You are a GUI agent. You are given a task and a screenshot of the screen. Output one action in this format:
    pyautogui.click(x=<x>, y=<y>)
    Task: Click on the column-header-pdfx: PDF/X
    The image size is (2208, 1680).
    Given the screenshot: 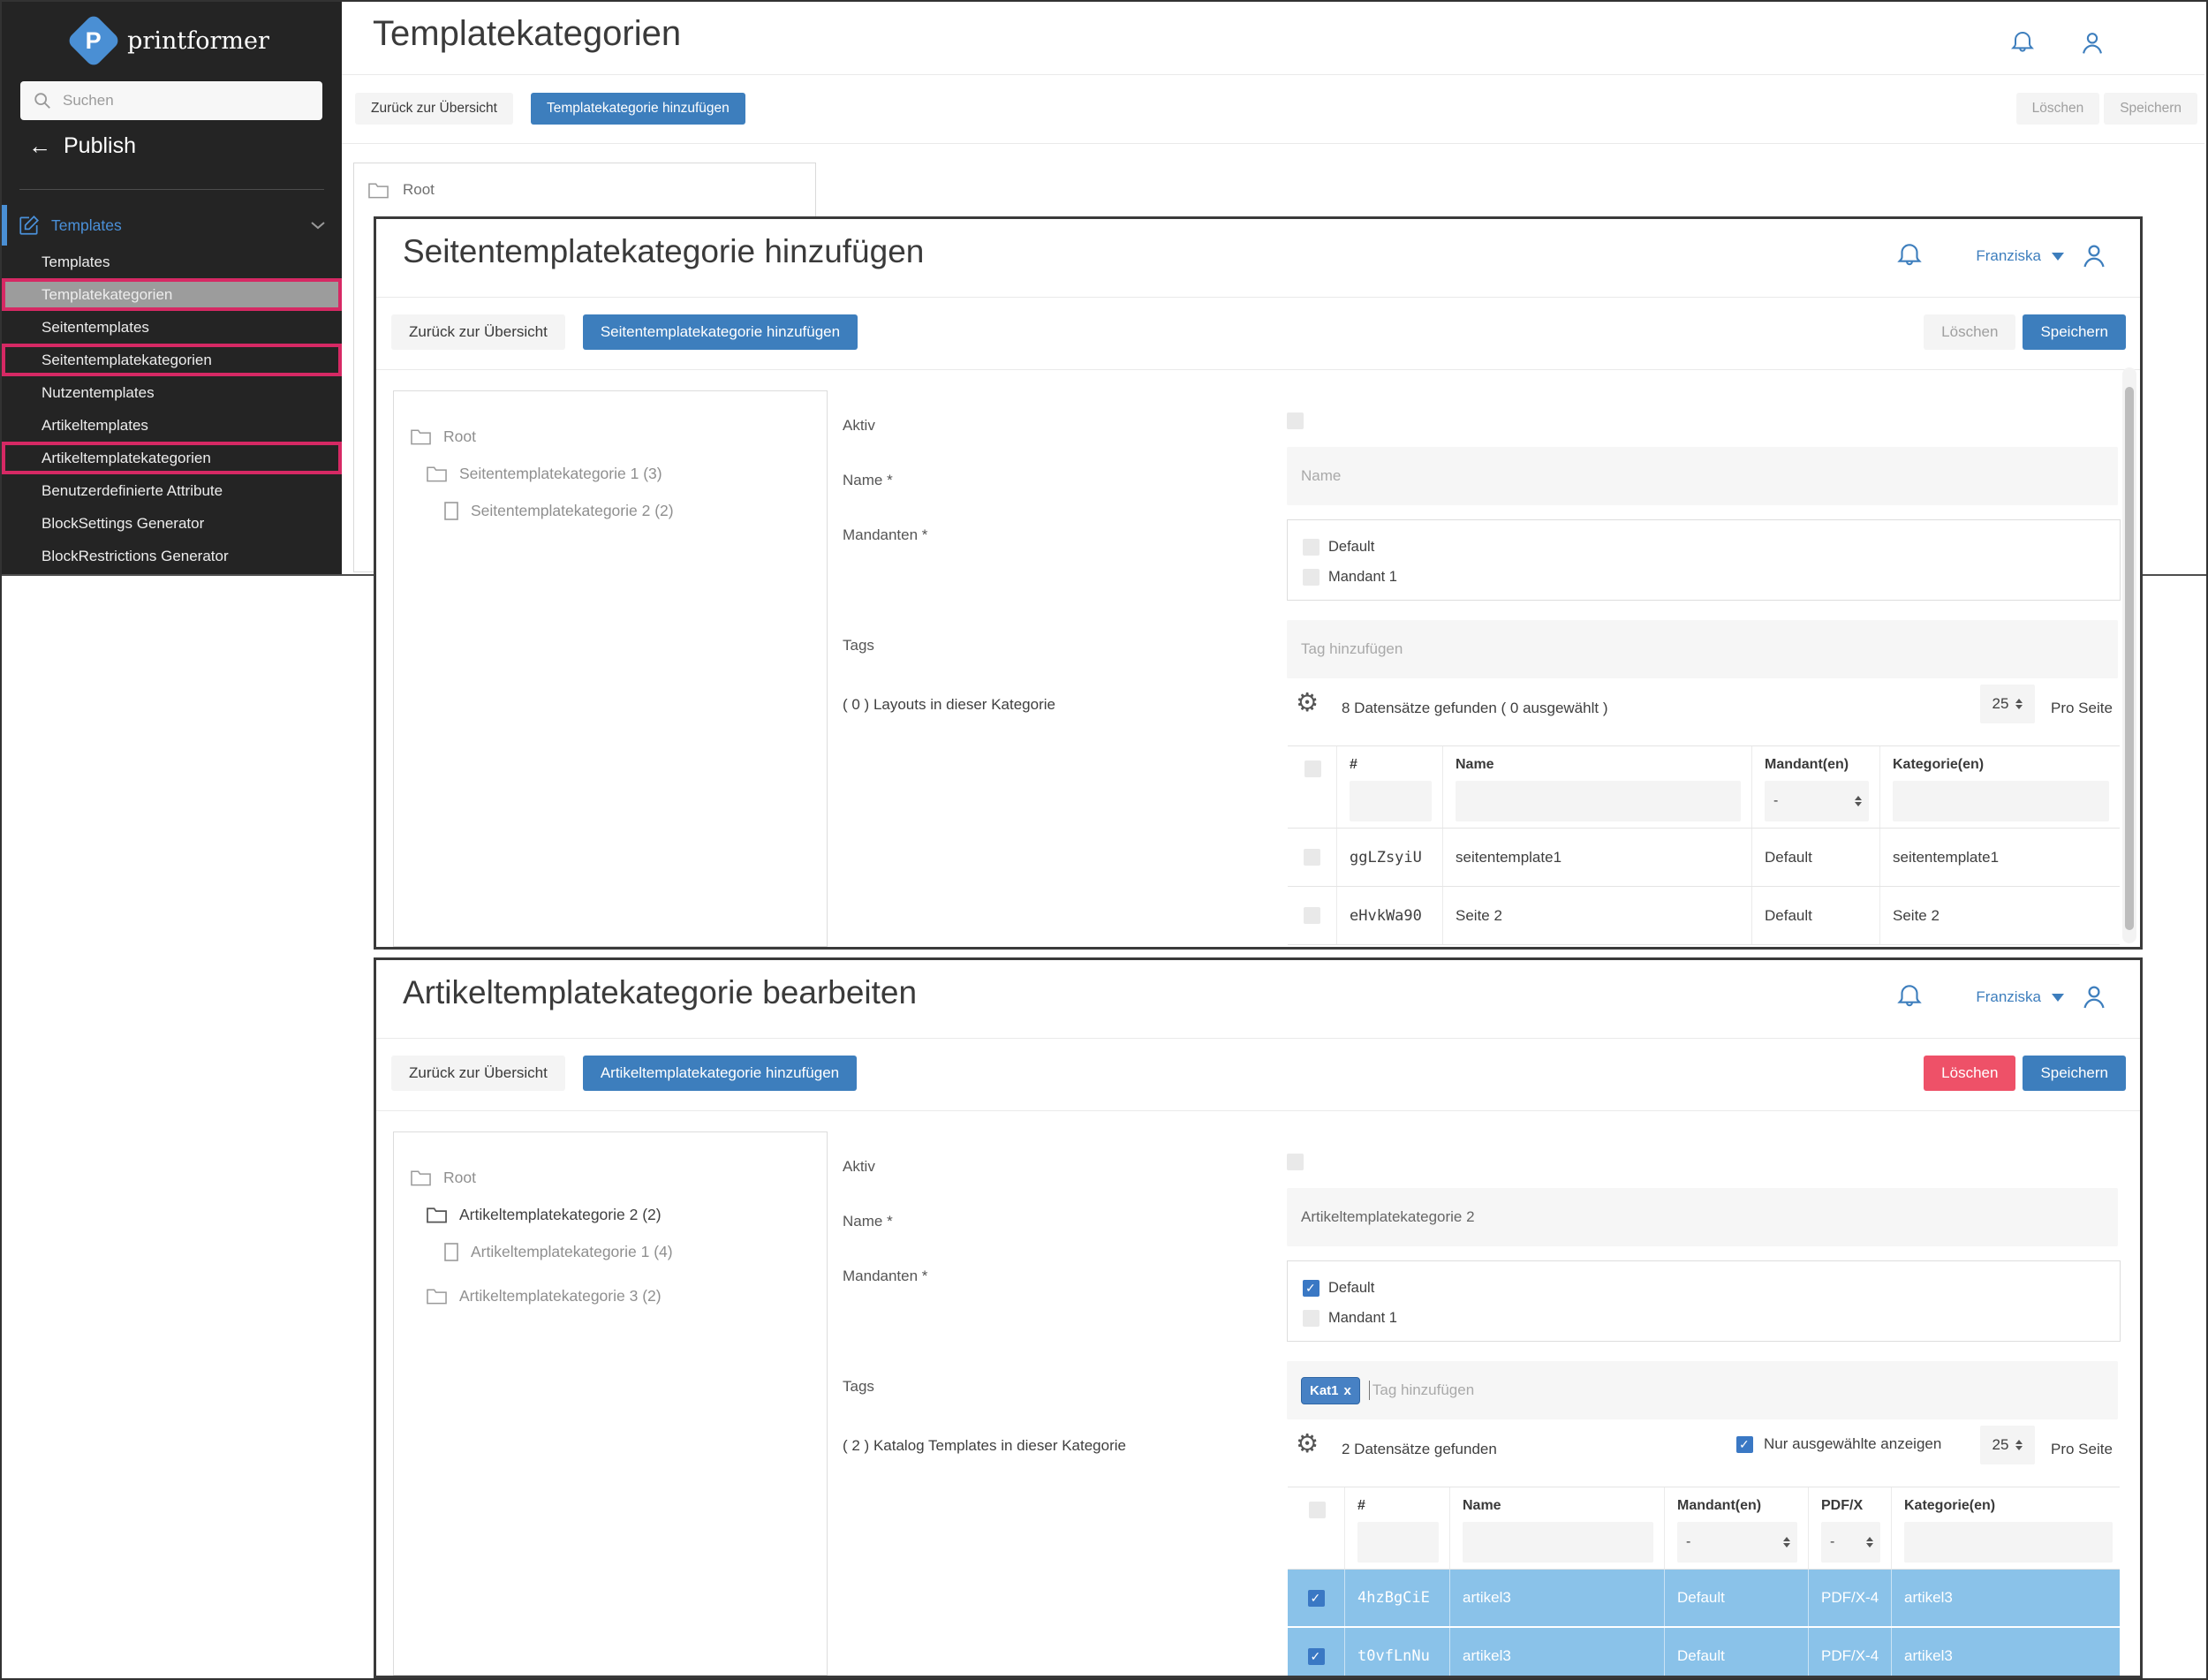 What is the action you would take?
    pyautogui.click(x=1850, y=1506)
    